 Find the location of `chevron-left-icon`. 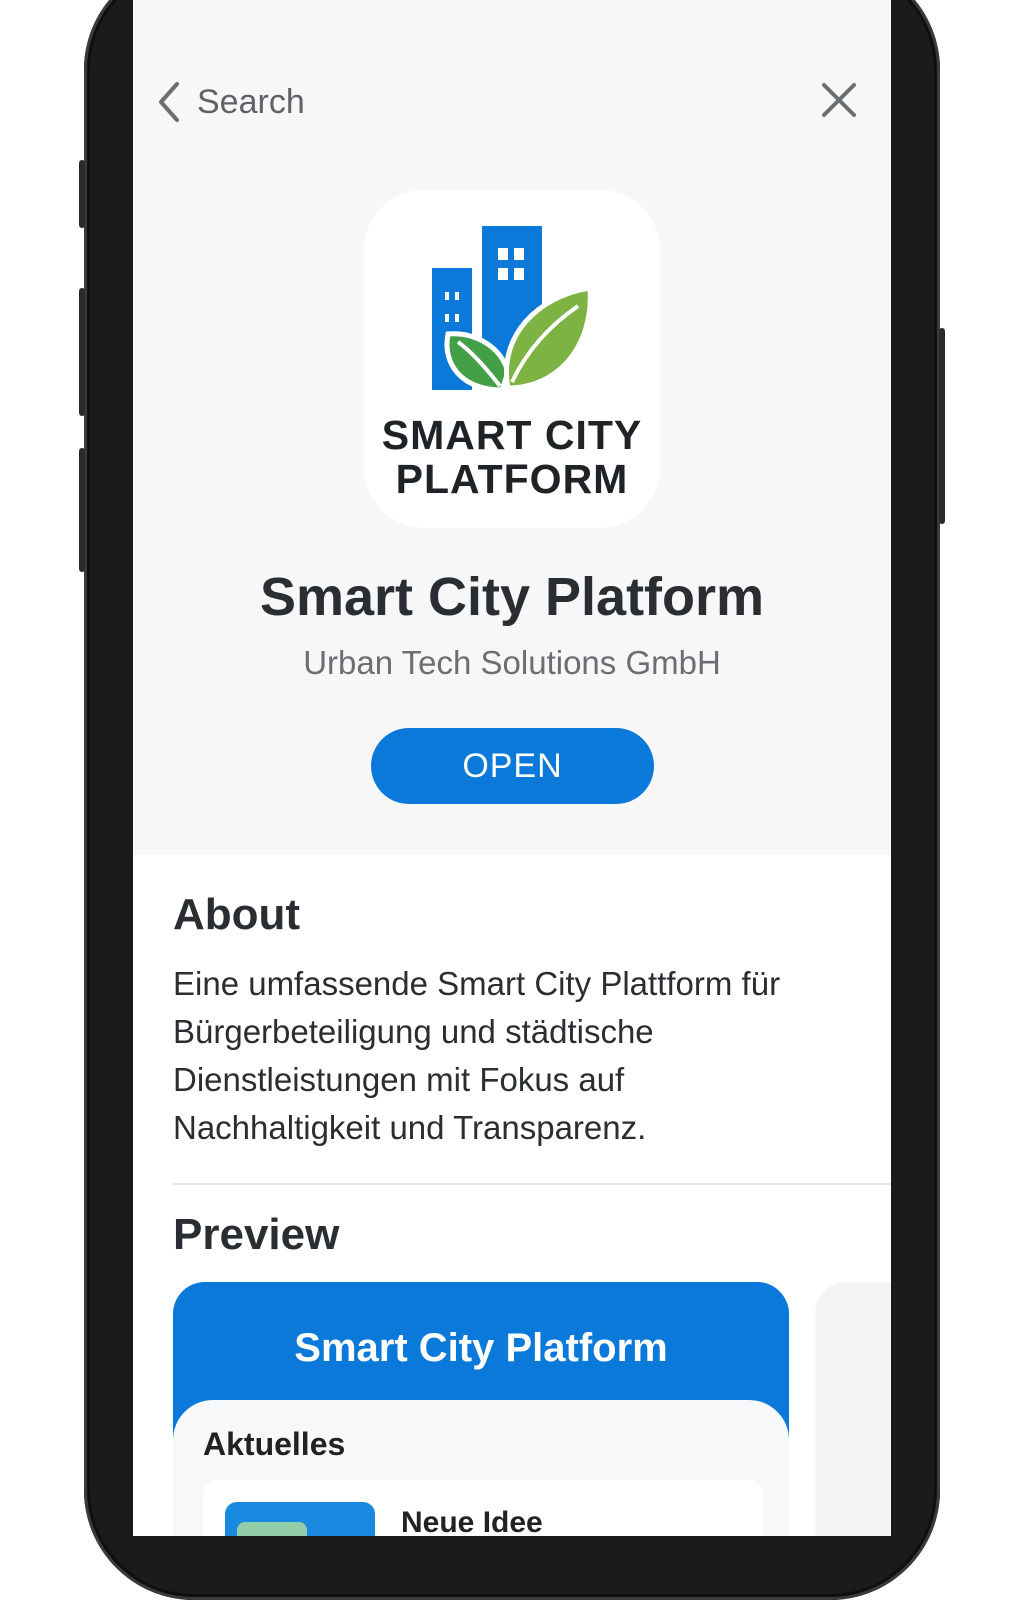

chevron-left-icon is located at coordinates (169, 102).